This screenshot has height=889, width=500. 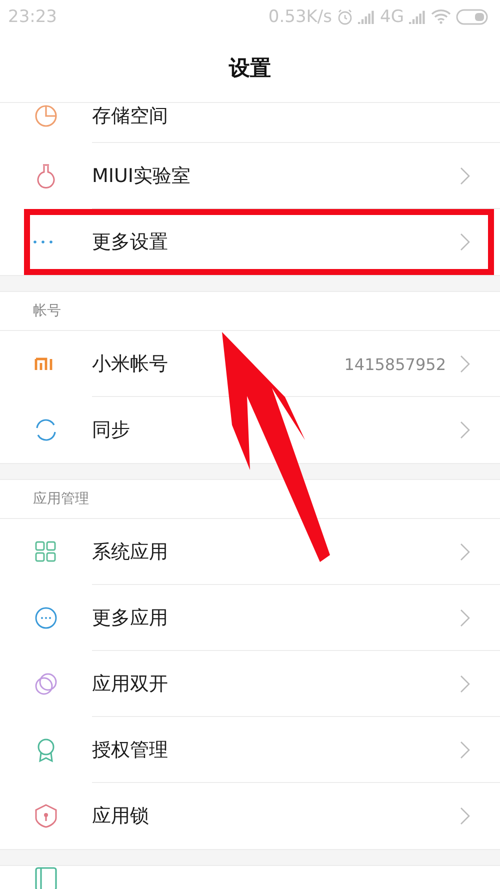 I want to click on settings-item: MIUI实验室, so click(x=250, y=176).